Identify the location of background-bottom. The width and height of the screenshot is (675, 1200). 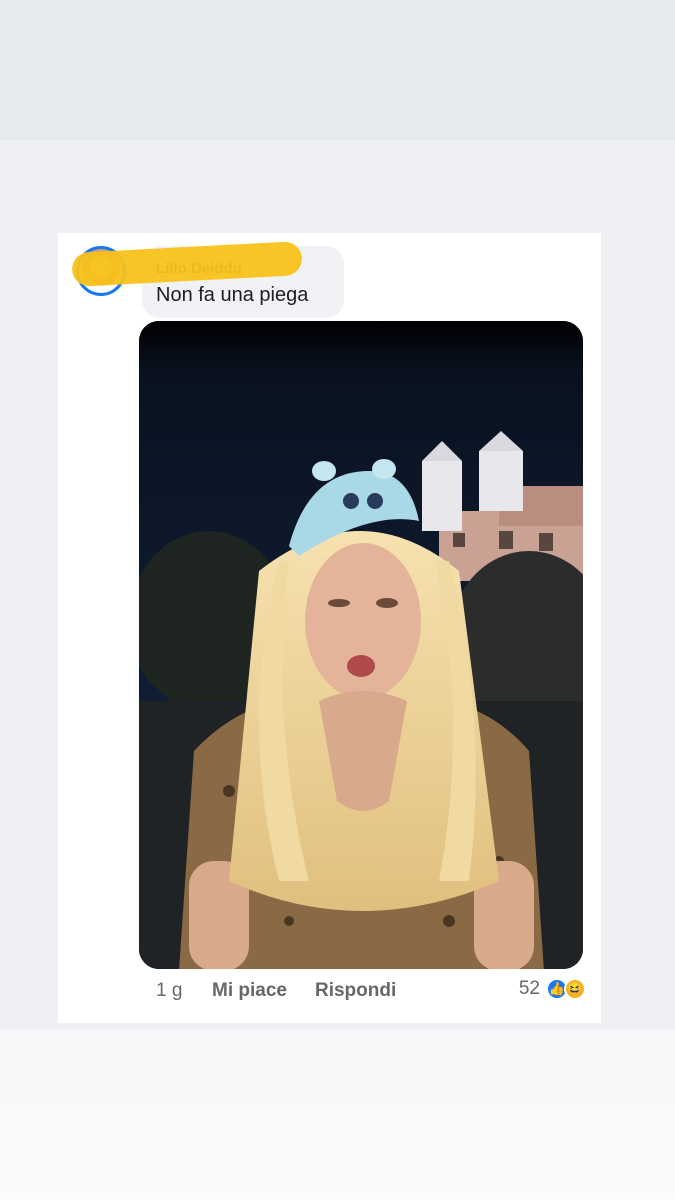
(337, 1115).